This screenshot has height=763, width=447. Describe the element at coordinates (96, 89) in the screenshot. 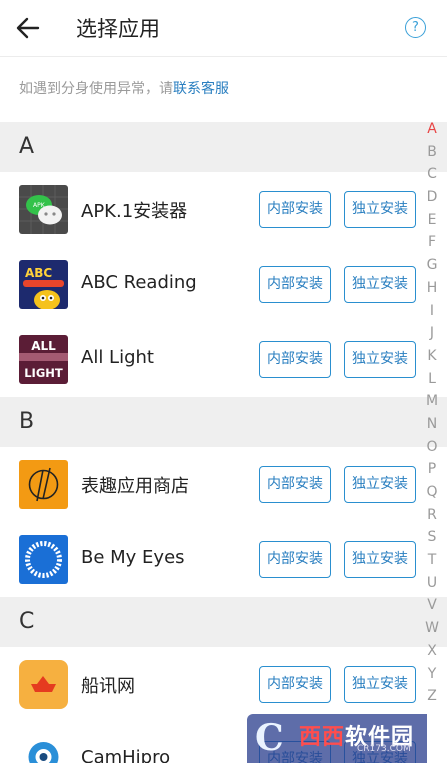

I see `notice-message: 如遇到分身使用异常，请` at that location.